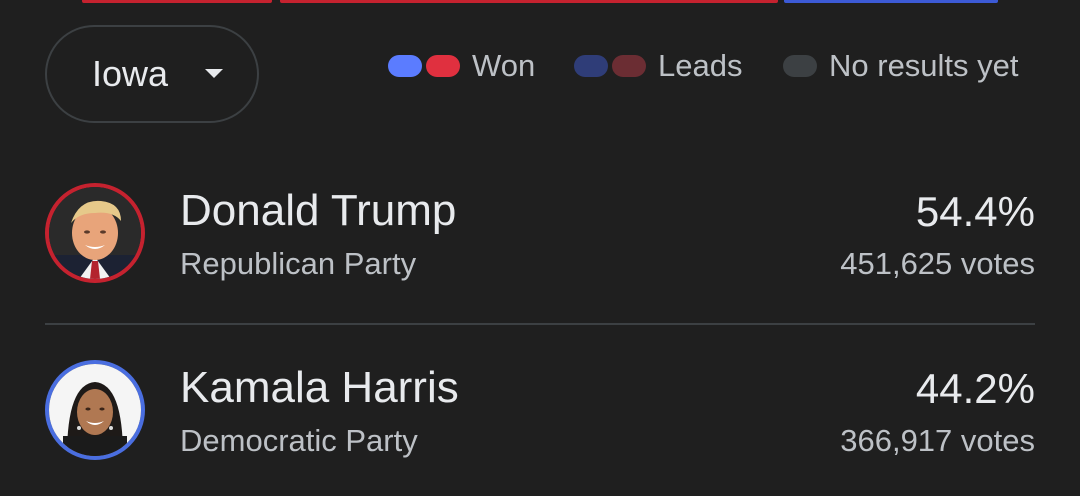 The width and height of the screenshot is (1080, 496). Describe the element at coordinates (924, 65) in the screenshot. I see `legend-no-results-label: No results yet` at that location.